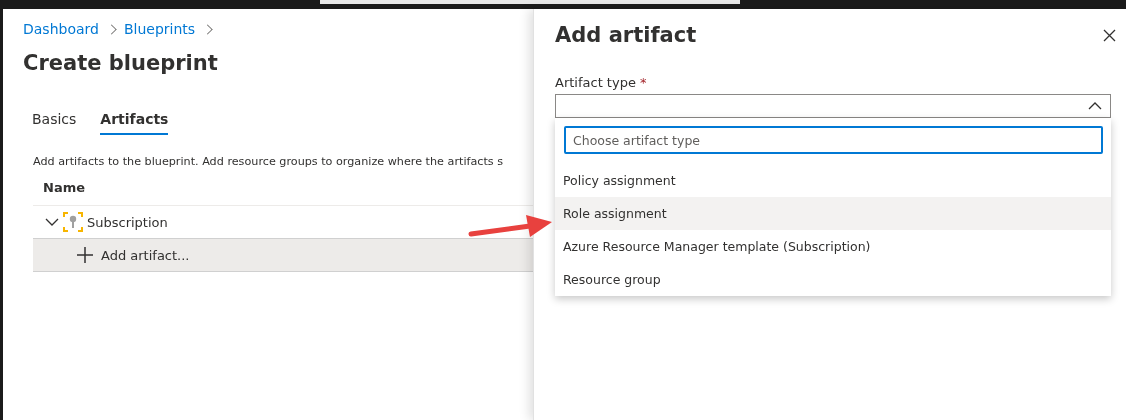 This screenshot has width=1126, height=420. What do you see at coordinates (833, 140) in the screenshot?
I see `search-field: Choose artifact type` at bounding box center [833, 140].